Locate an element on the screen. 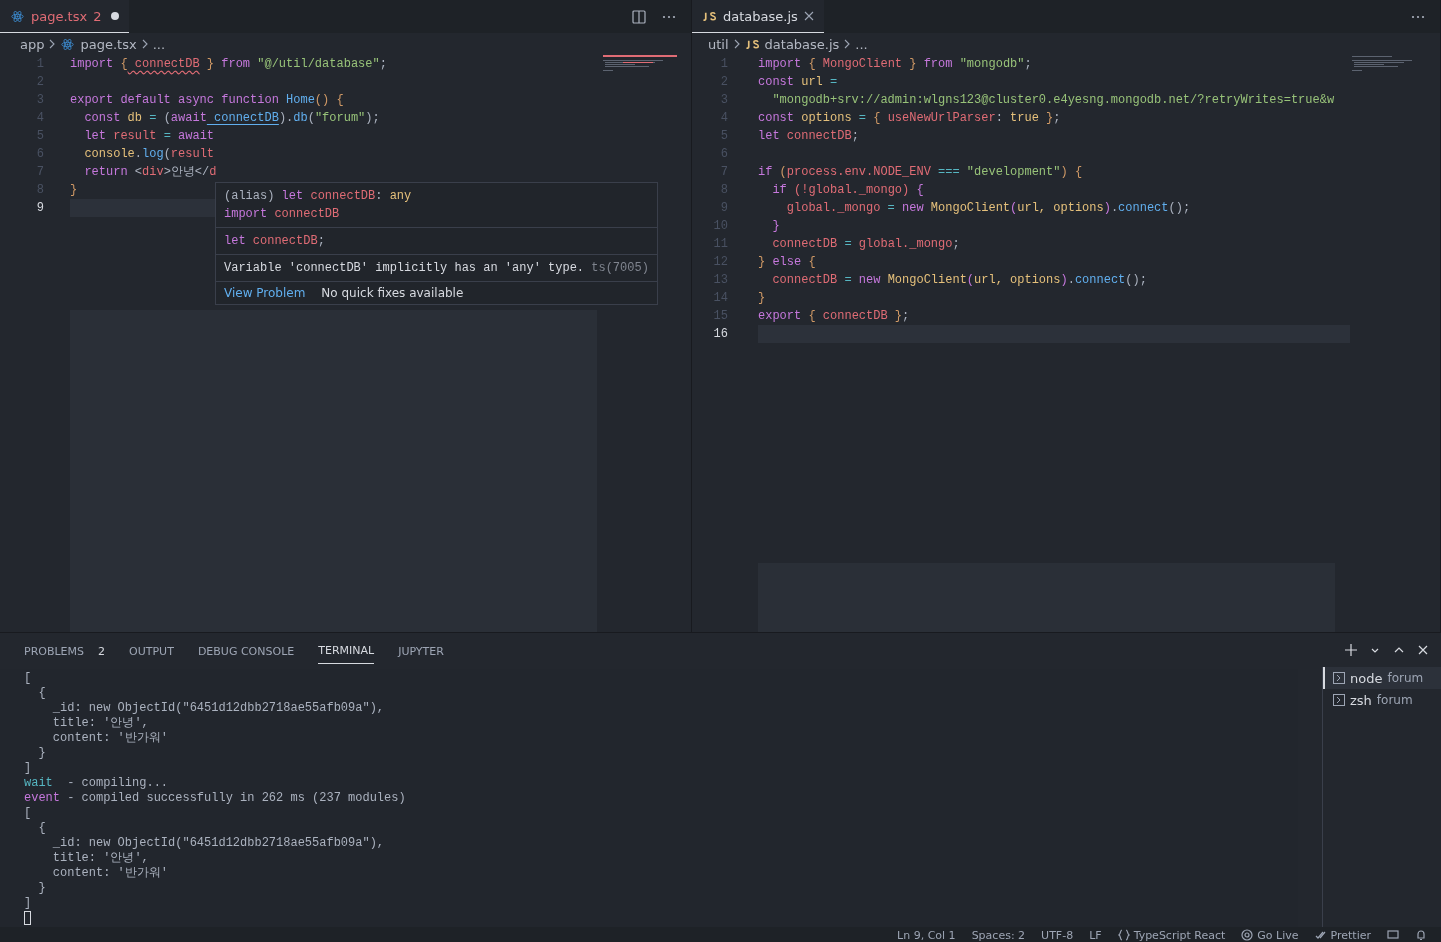 This screenshot has width=1441, height=942. terminal-item: zsh forum is located at coordinates (1382, 700).